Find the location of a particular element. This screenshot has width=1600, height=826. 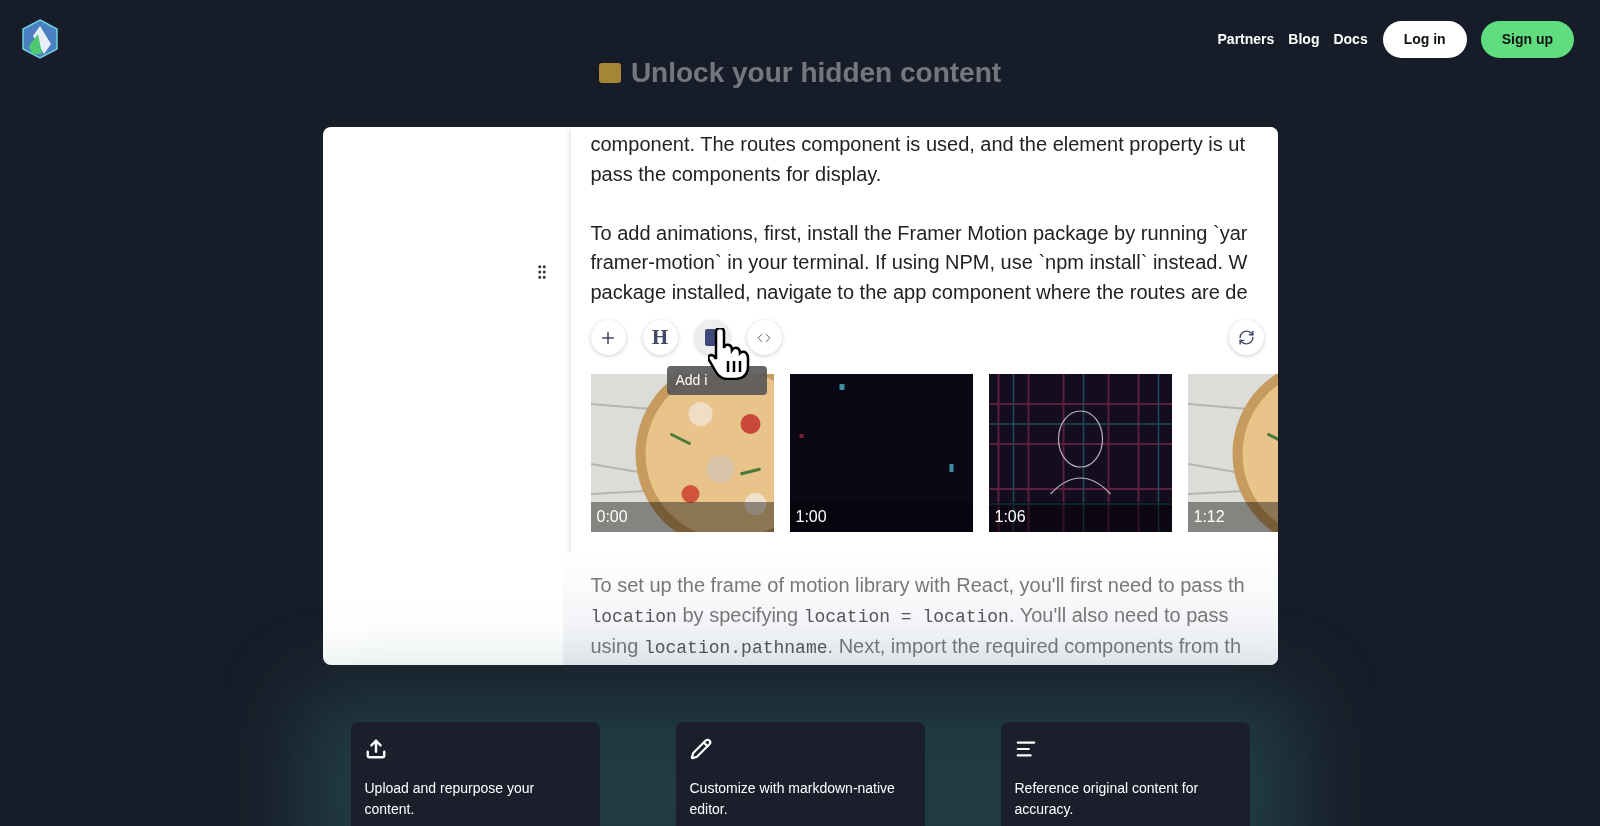

video-thumbnail: 1:00 is located at coordinates (881, 453).